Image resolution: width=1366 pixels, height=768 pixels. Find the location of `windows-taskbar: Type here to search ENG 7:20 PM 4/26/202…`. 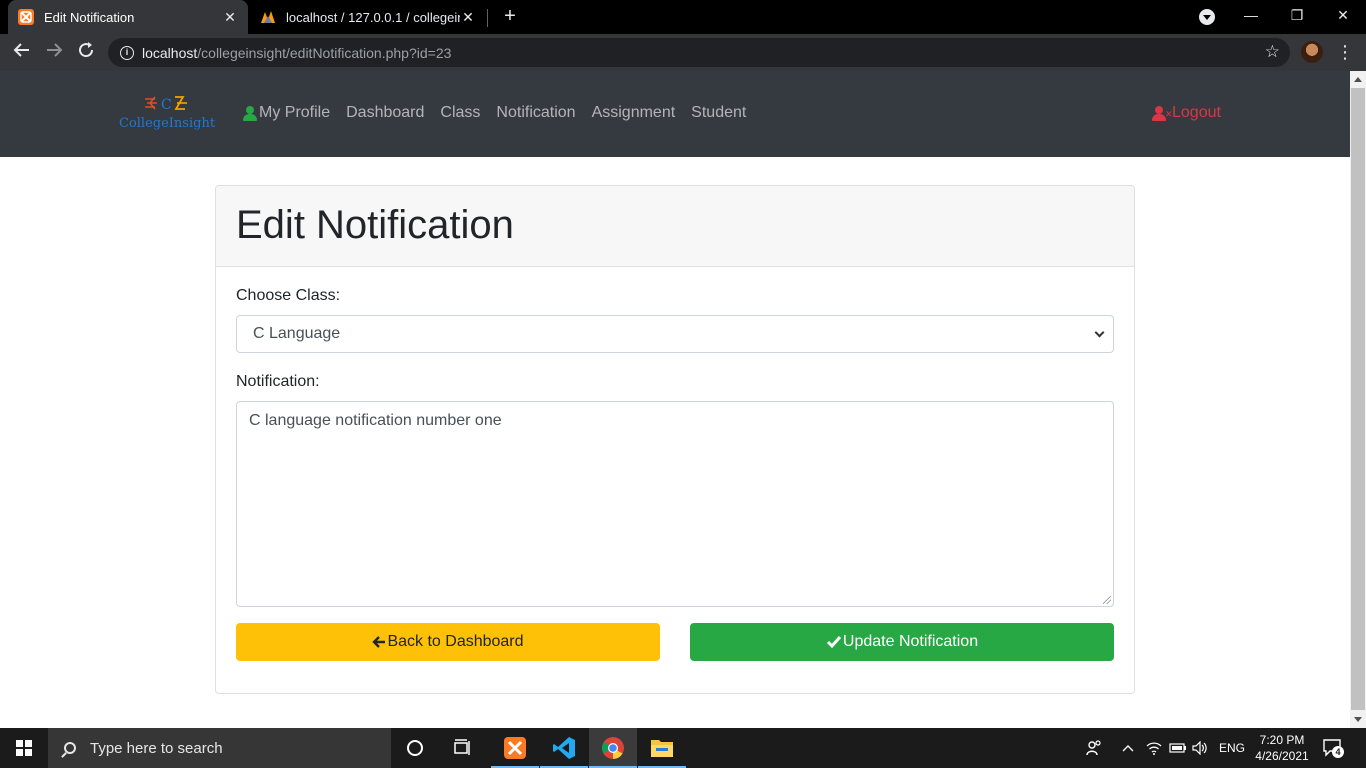

windows-taskbar: Type here to search ENG 7:20 PM 4/26/202… is located at coordinates (683, 748).